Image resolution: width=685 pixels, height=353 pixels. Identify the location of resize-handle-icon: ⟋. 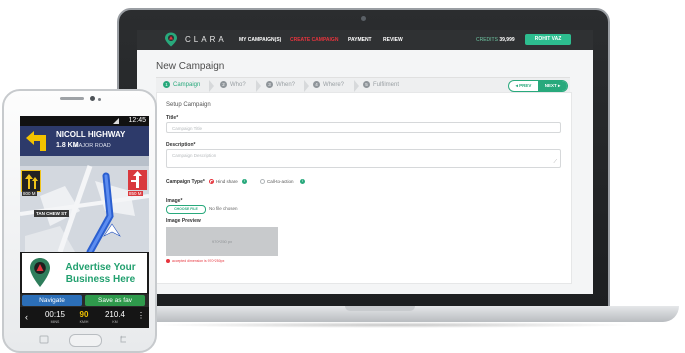
(555, 162).